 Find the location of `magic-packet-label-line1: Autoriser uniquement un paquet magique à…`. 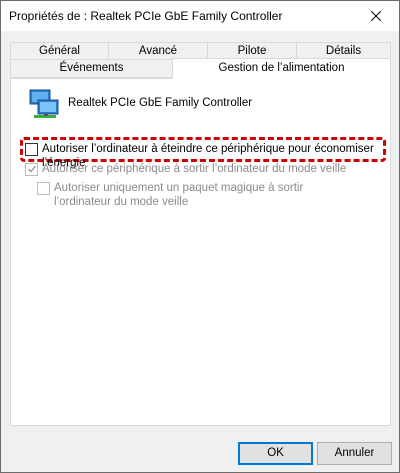

magic-packet-label-line1: Autoriser uniquement un paquet magique à… is located at coordinates (179, 188).